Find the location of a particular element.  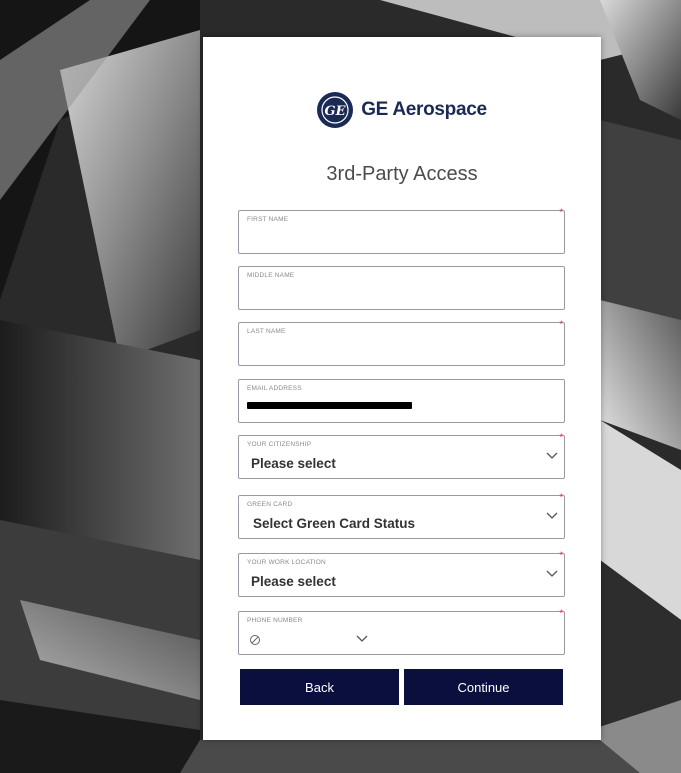

brand-logo: GE GE Aerospace is located at coordinates (402, 110).